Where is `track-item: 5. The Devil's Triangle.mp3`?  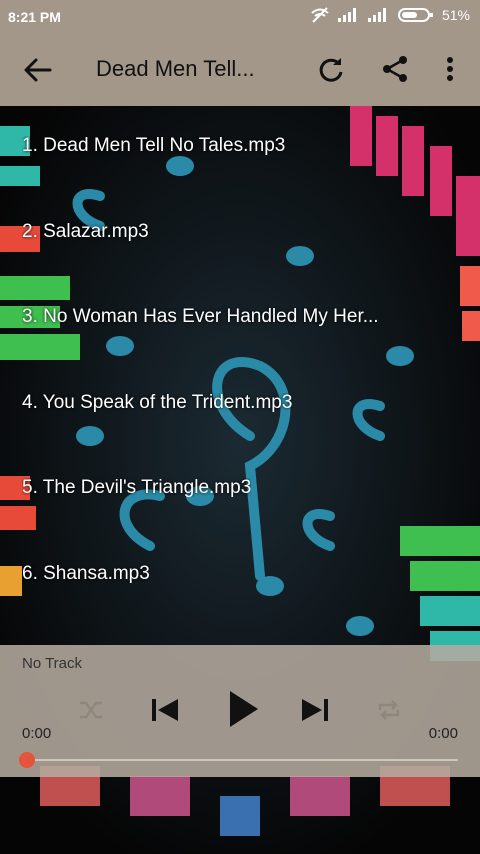 track-item: 5. The Devil's Triangle.mp3 is located at coordinates (240, 491).